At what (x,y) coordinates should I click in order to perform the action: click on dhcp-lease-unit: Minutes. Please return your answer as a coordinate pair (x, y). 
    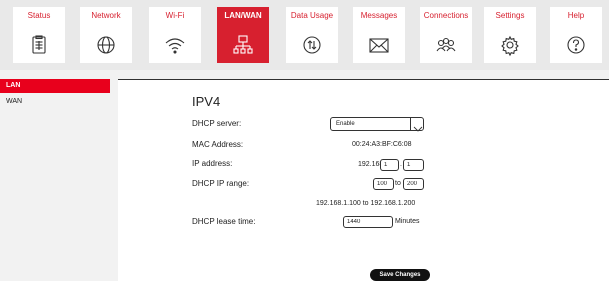
    Looking at the image, I should click on (407, 221).